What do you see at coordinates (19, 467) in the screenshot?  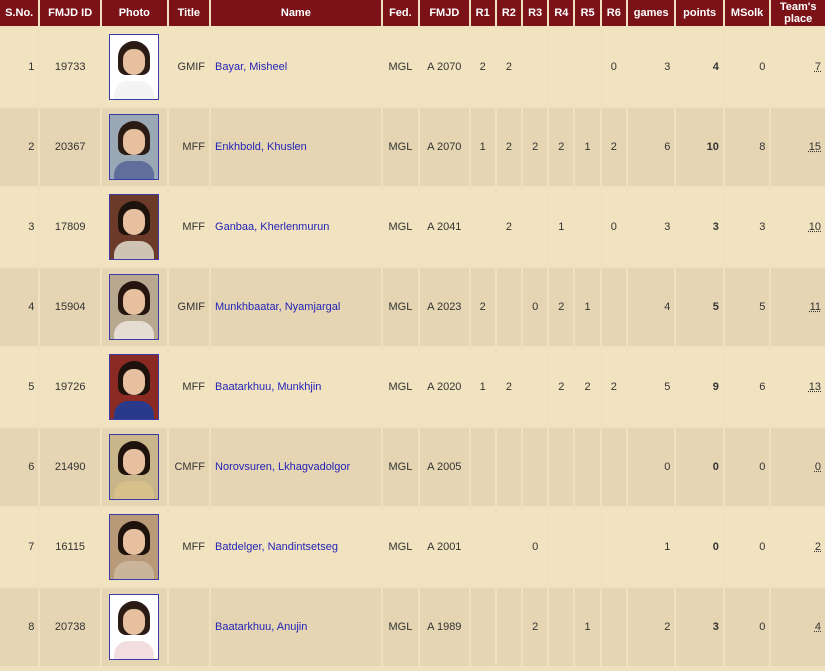 I see `cell-sno: 6` at bounding box center [19, 467].